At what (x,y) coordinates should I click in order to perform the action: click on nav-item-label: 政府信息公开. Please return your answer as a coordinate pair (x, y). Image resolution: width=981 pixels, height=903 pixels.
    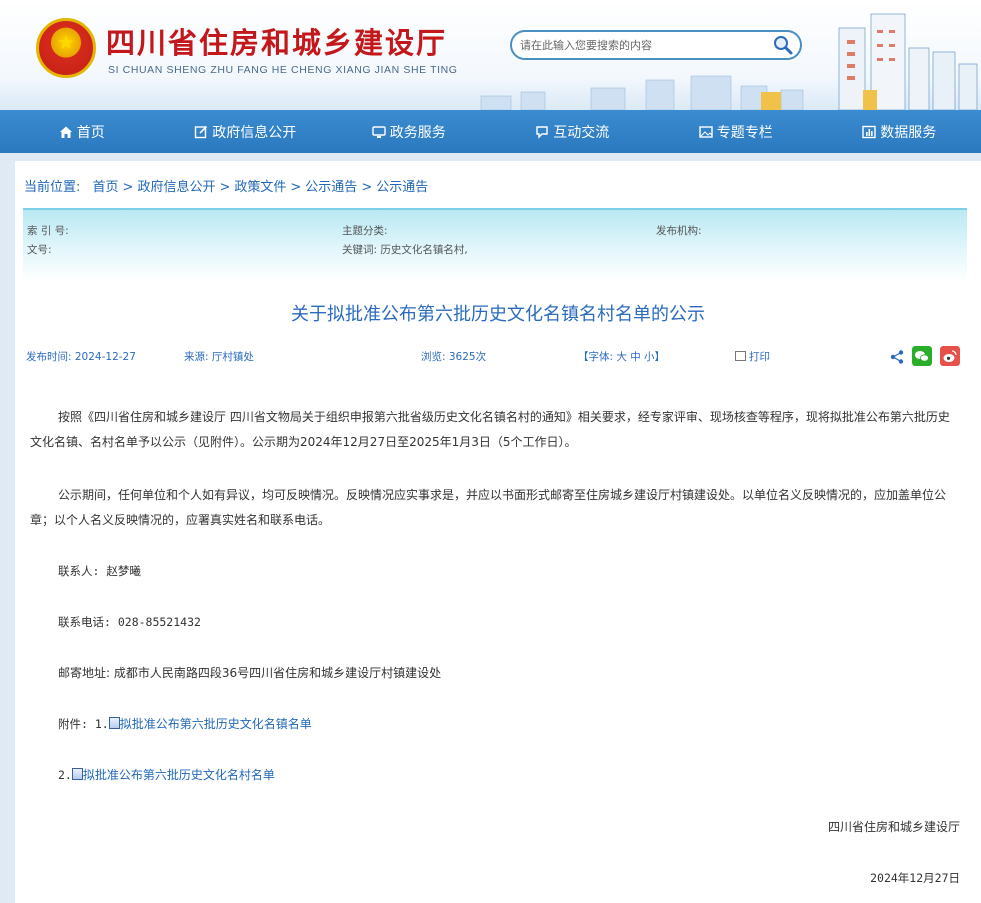
    Looking at the image, I should click on (254, 132).